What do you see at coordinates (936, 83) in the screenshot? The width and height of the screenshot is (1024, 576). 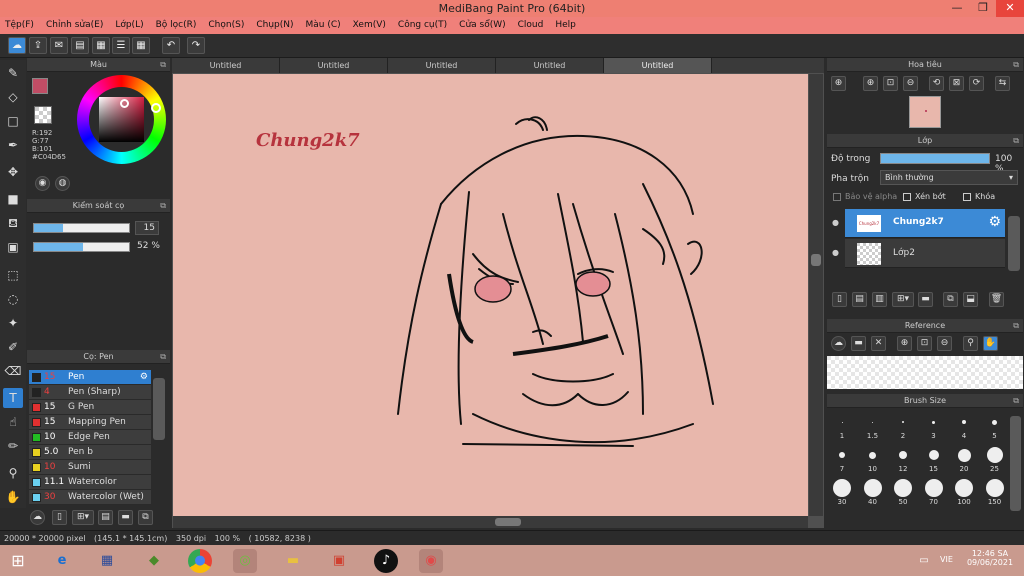 I see `rotate-left-icon: ⟲` at bounding box center [936, 83].